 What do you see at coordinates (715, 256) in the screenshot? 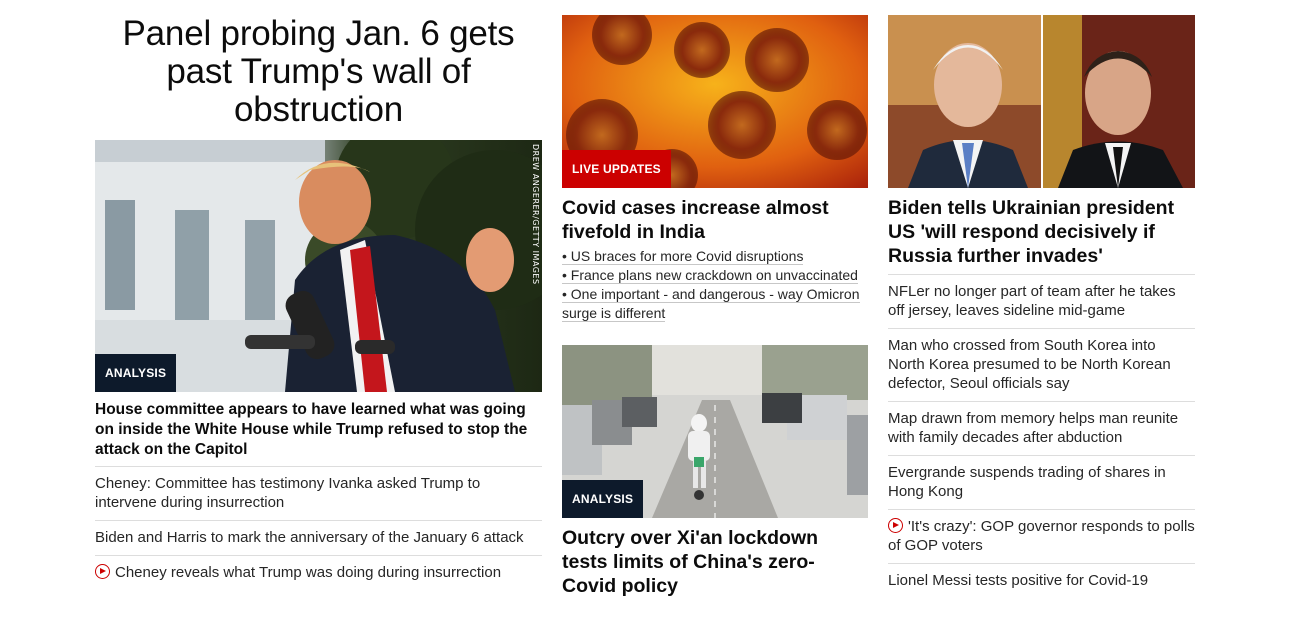
I see `bullet-link: • US braces for more Covid disruptions` at bounding box center [715, 256].